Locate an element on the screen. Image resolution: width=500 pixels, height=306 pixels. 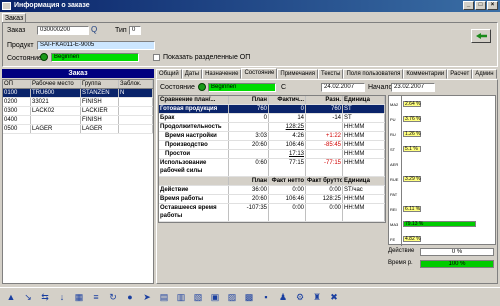
copy-icon: ▩ is located at coordinates (249, 297).